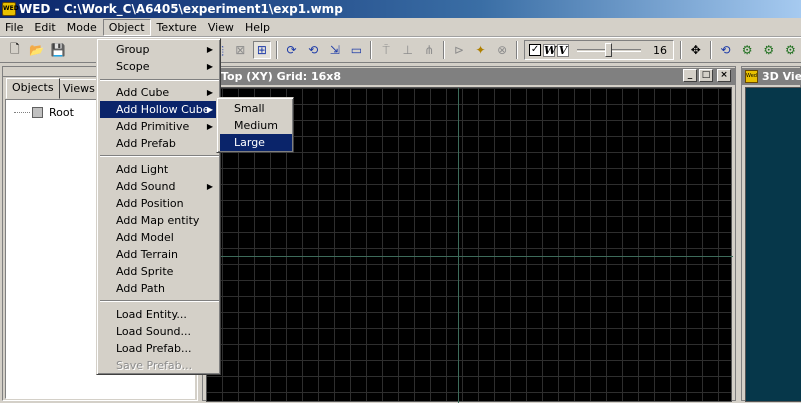  Describe the element at coordinates (502, 50) in the screenshot. I see `delete-icon: ⊗` at that location.